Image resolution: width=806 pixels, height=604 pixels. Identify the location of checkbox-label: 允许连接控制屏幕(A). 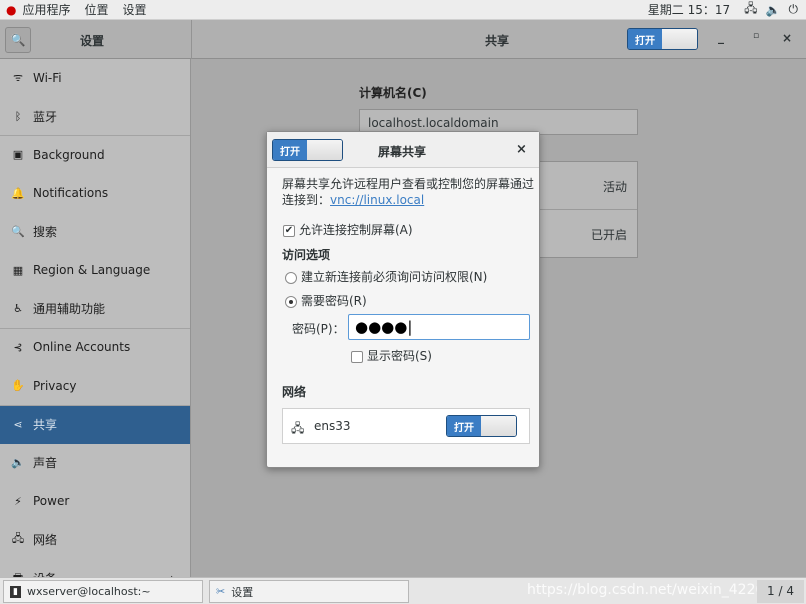
(356, 230).